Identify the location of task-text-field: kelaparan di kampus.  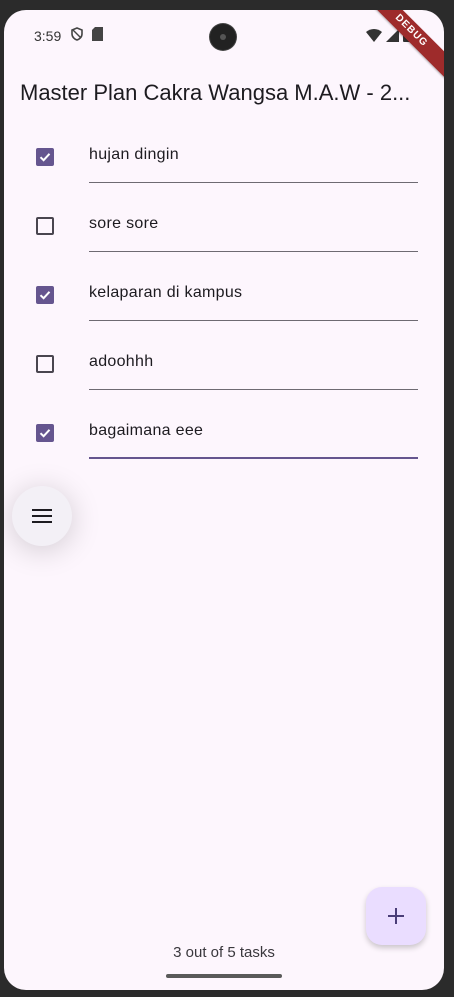
(253, 295).